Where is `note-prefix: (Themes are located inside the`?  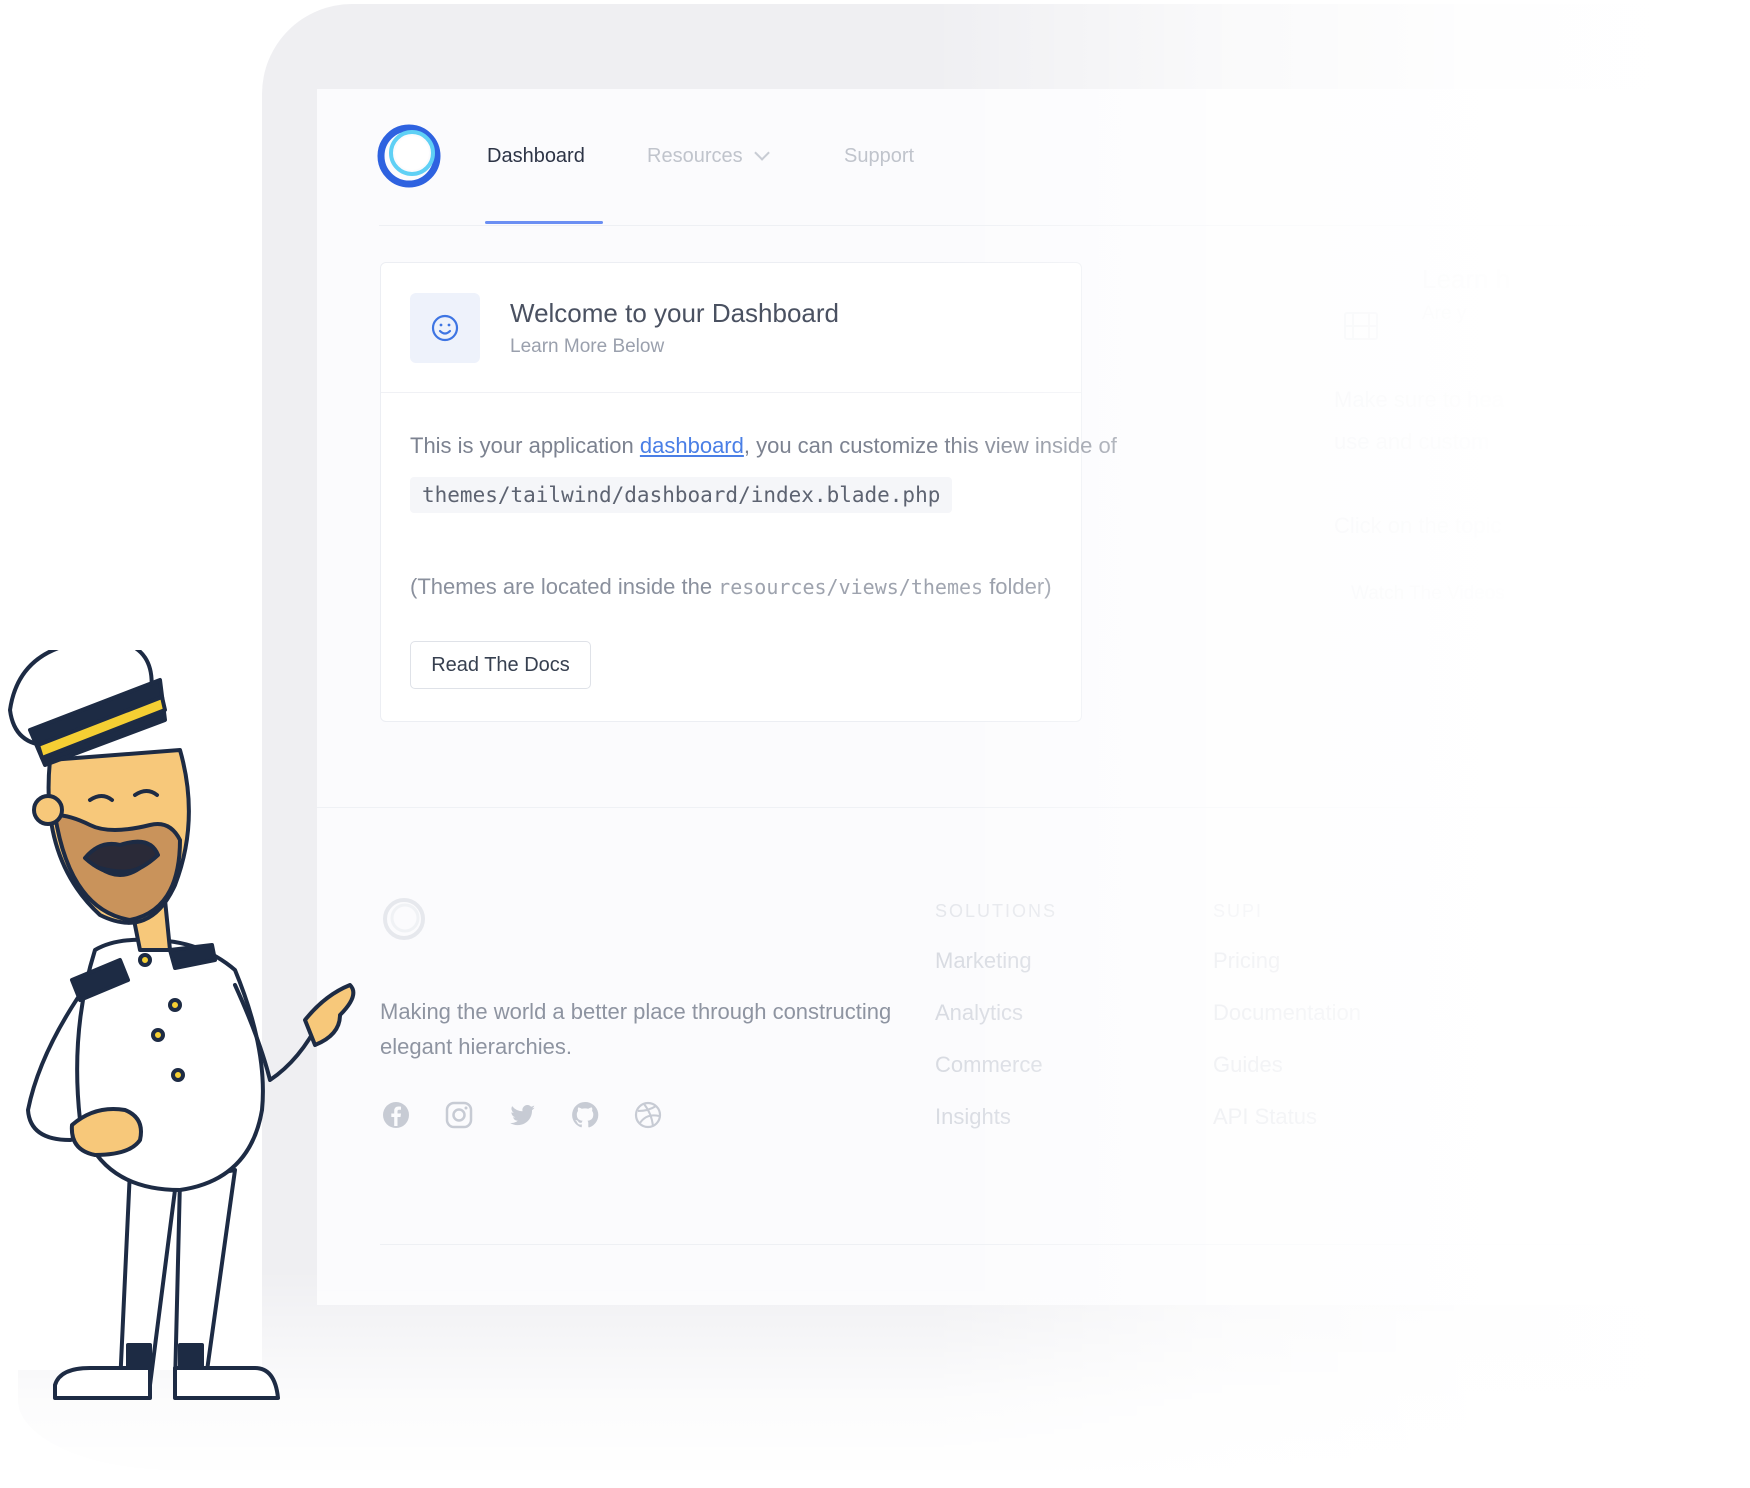
note-prefix: (Themes are located inside the is located at coordinates (564, 586).